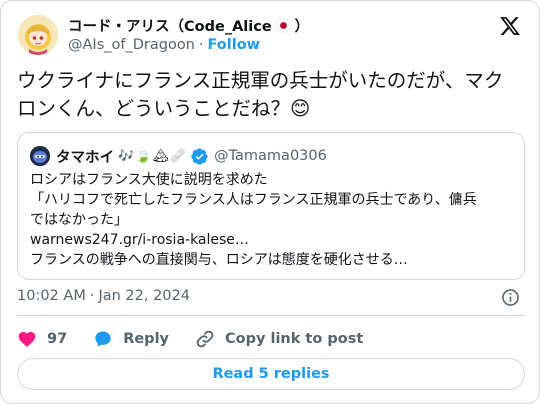 The width and height of the screenshot is (540, 404). Describe the element at coordinates (302, 26) in the screenshot. I see `author-display-name-suffix: ）` at that location.